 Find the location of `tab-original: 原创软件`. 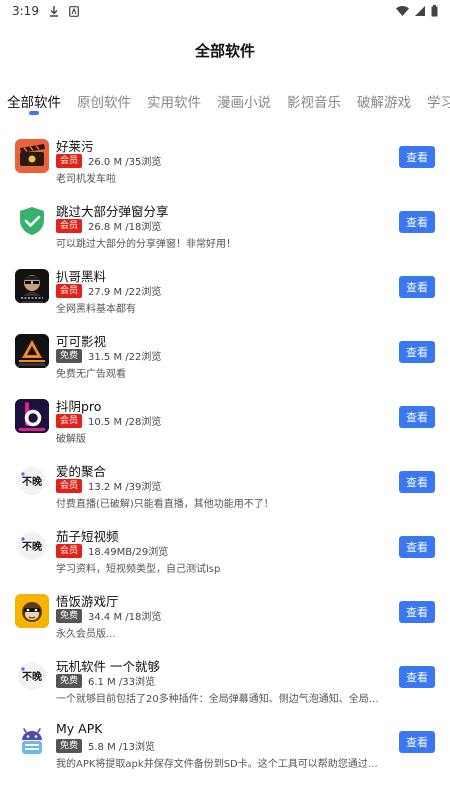

tab-original: 原创软件 is located at coordinates (104, 101).